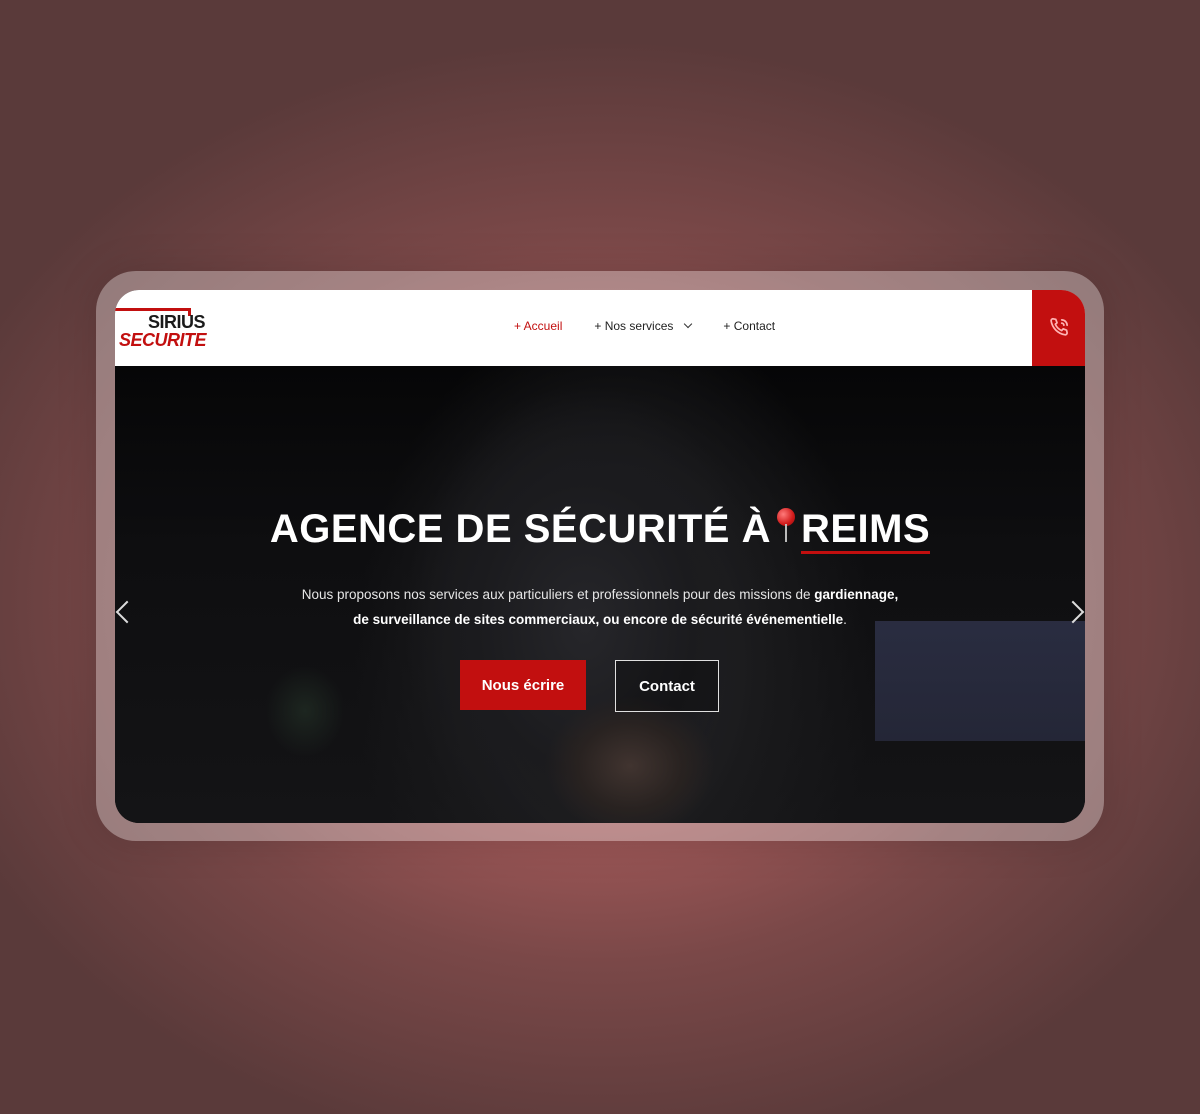 The width and height of the screenshot is (1200, 1114). What do you see at coordinates (786, 526) in the screenshot?
I see `map-pin-icon` at bounding box center [786, 526].